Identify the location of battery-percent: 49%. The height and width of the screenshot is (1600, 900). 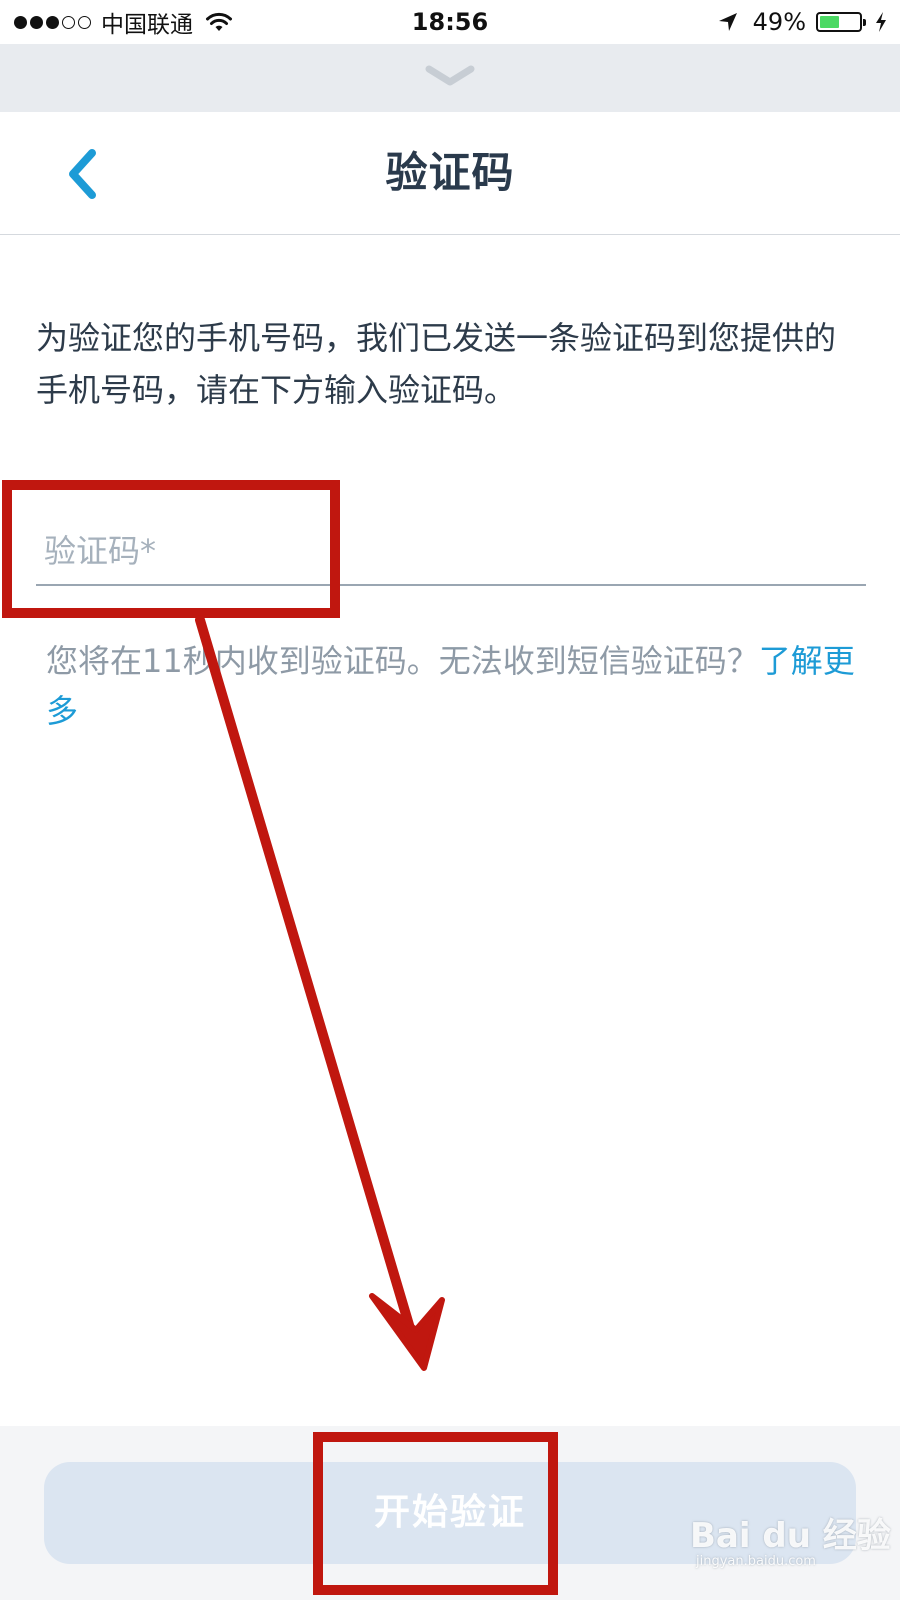
(779, 22).